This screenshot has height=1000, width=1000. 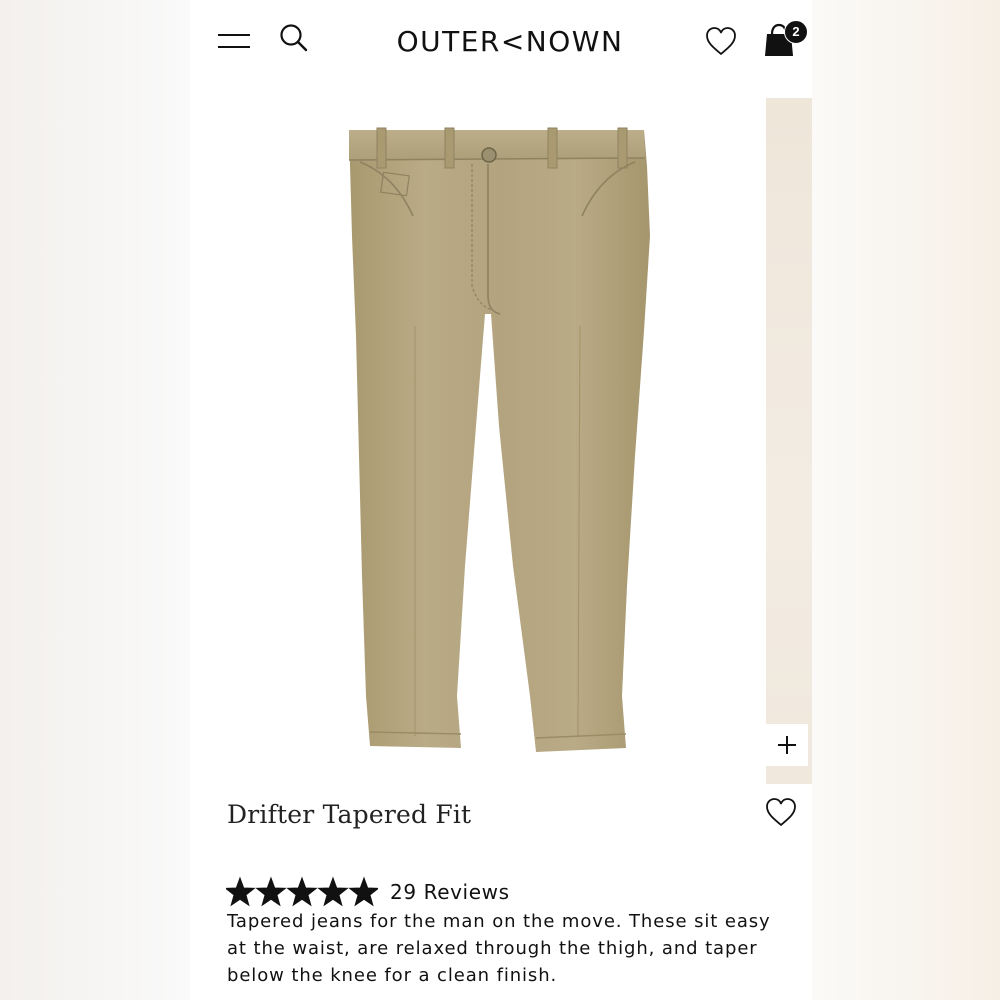 I want to click on site-header: OUTER<NOWN 2, so click(x=501, y=41).